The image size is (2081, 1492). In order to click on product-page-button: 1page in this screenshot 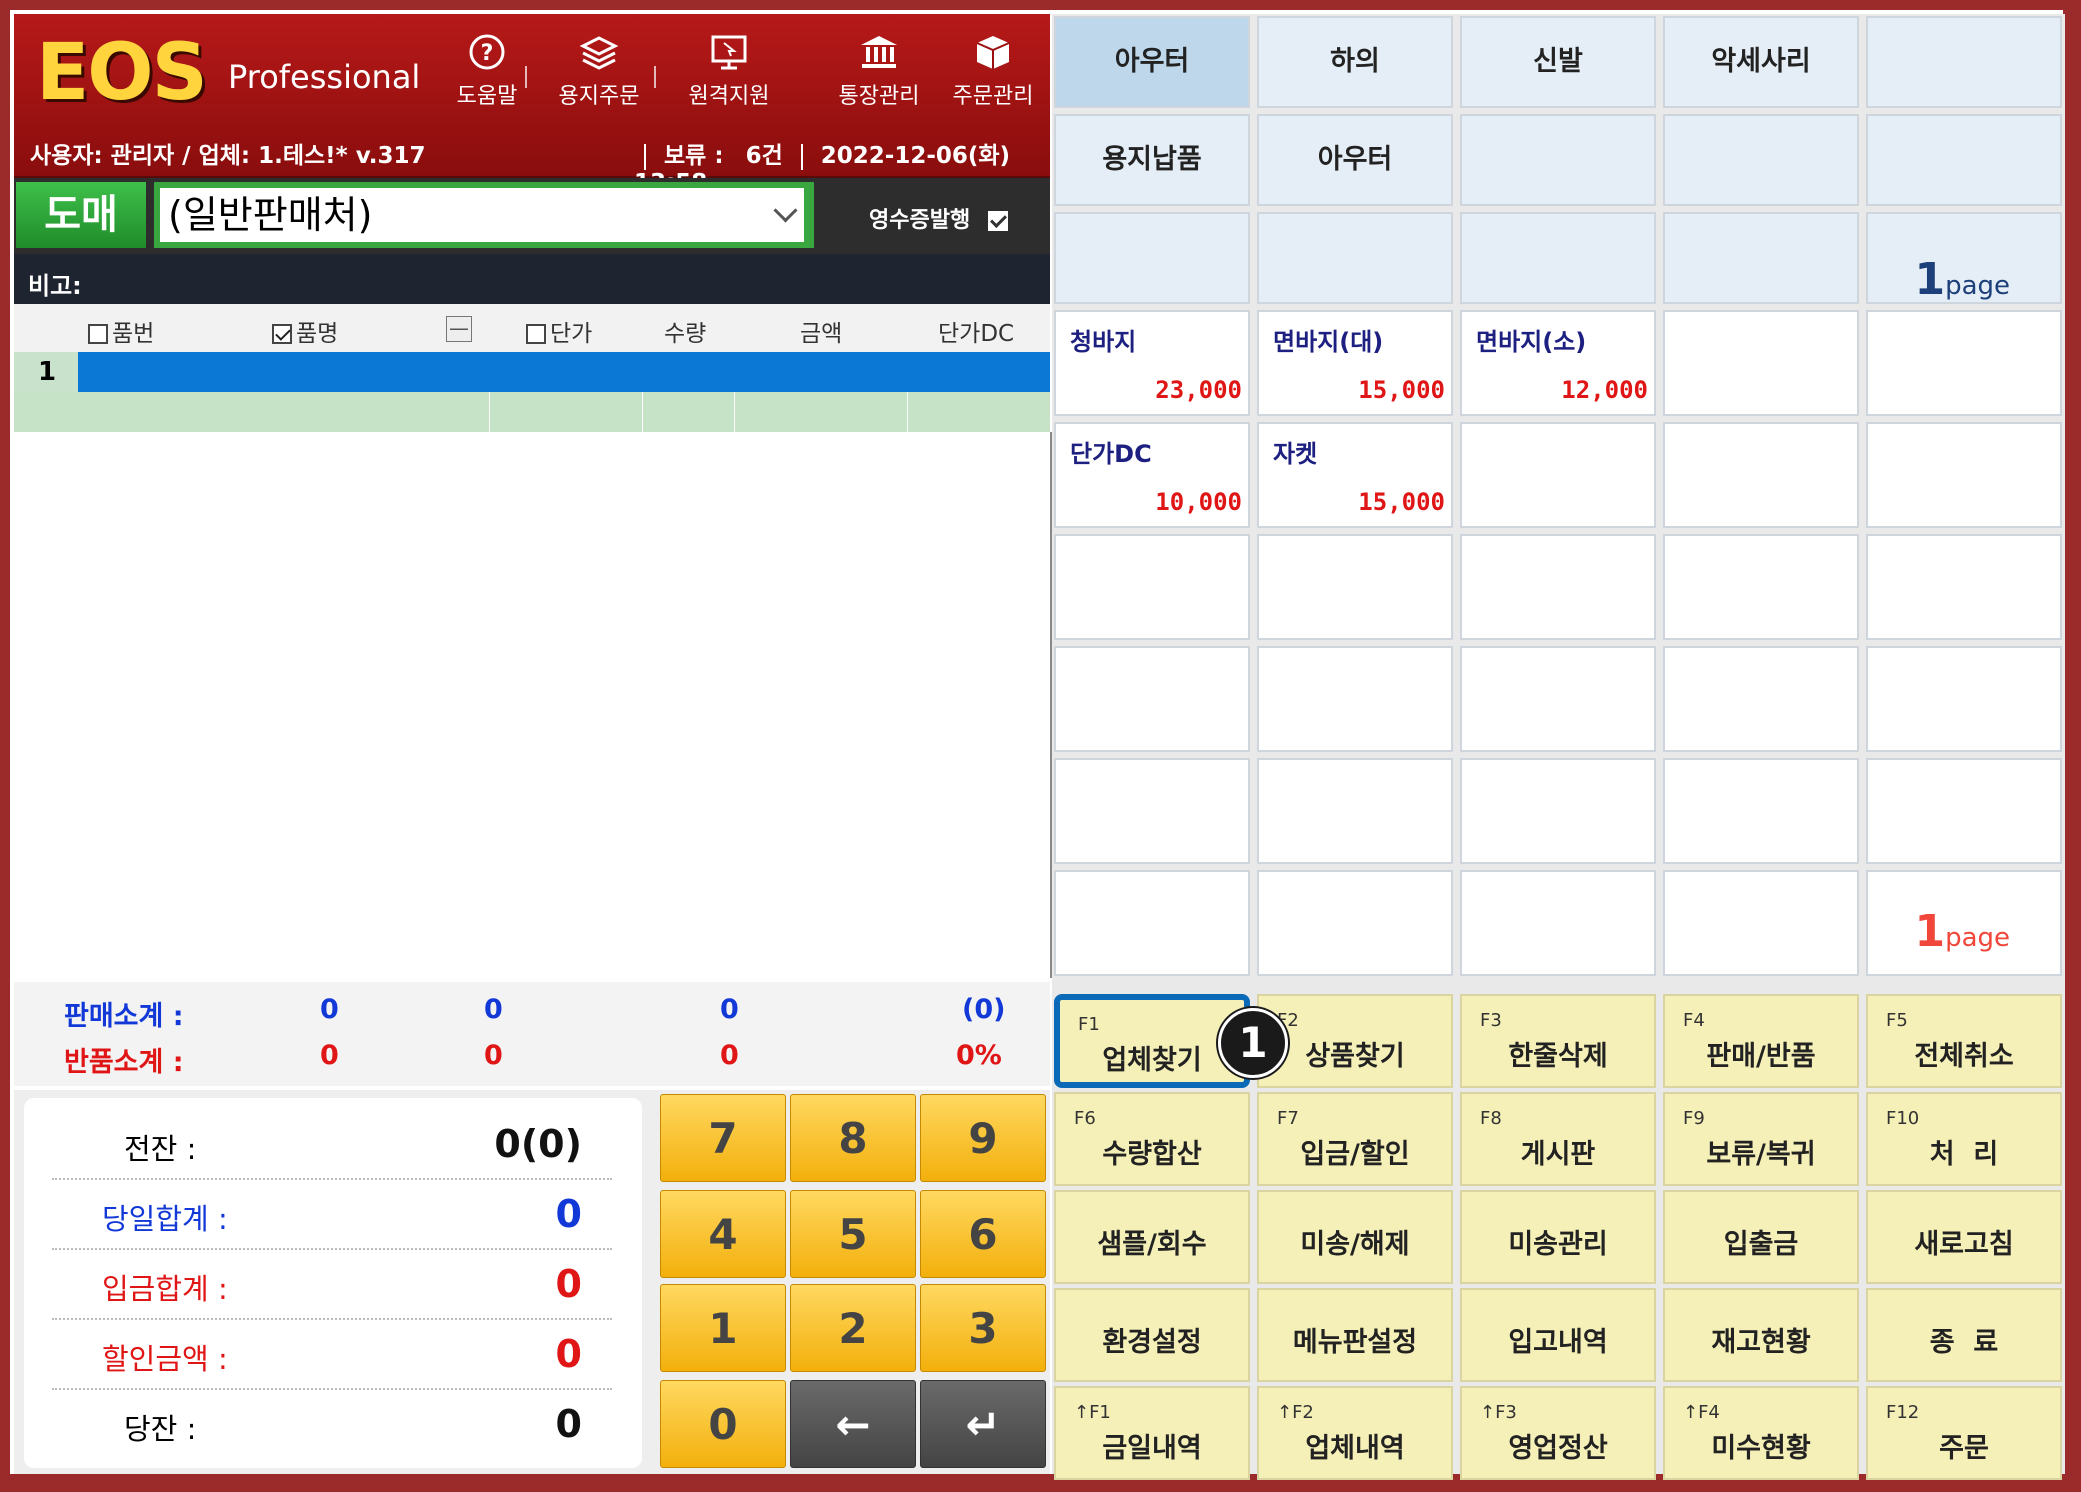, I will do `click(1964, 923)`.